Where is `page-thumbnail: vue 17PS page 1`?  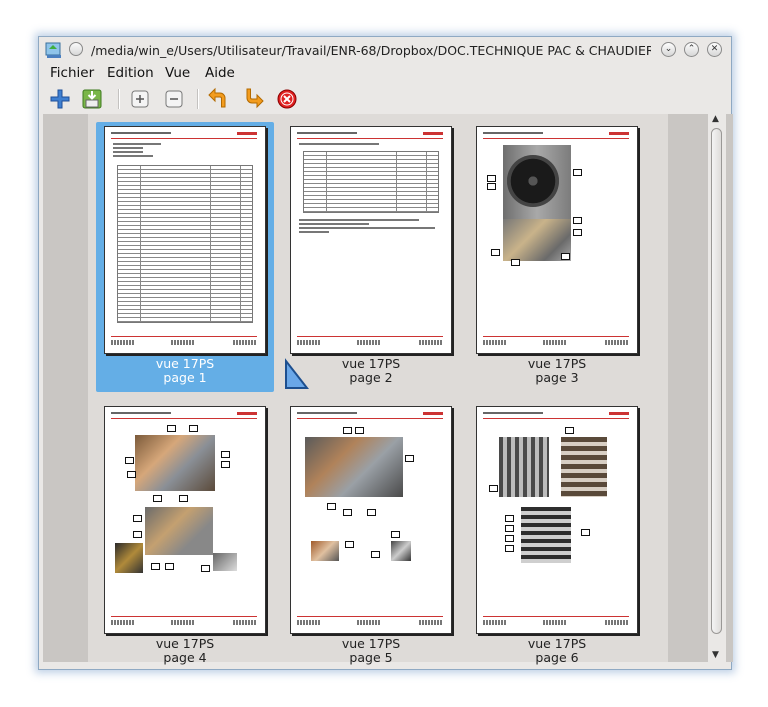 page-thumbnail: vue 17PS page 1 is located at coordinates (185, 257).